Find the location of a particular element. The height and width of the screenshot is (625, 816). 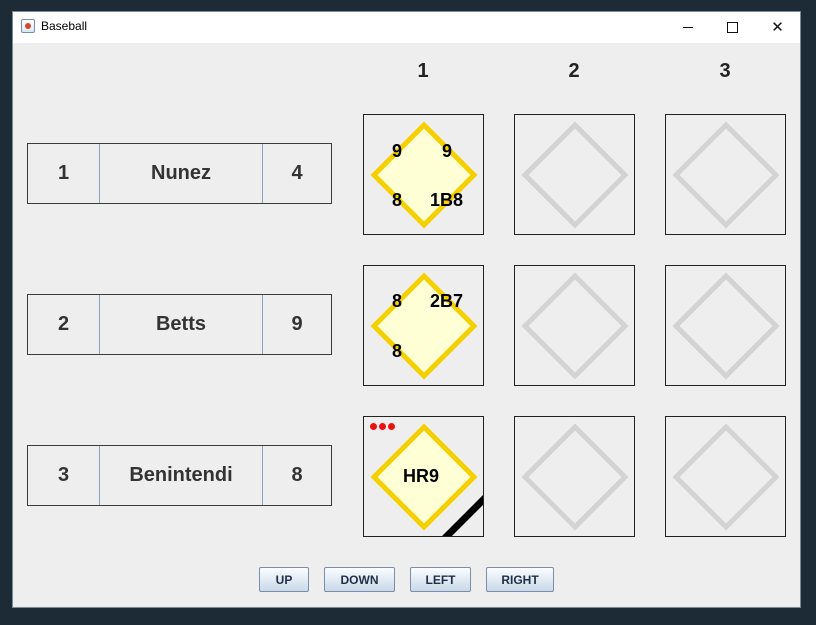

scorebox-r1-c3 is located at coordinates (725, 174).